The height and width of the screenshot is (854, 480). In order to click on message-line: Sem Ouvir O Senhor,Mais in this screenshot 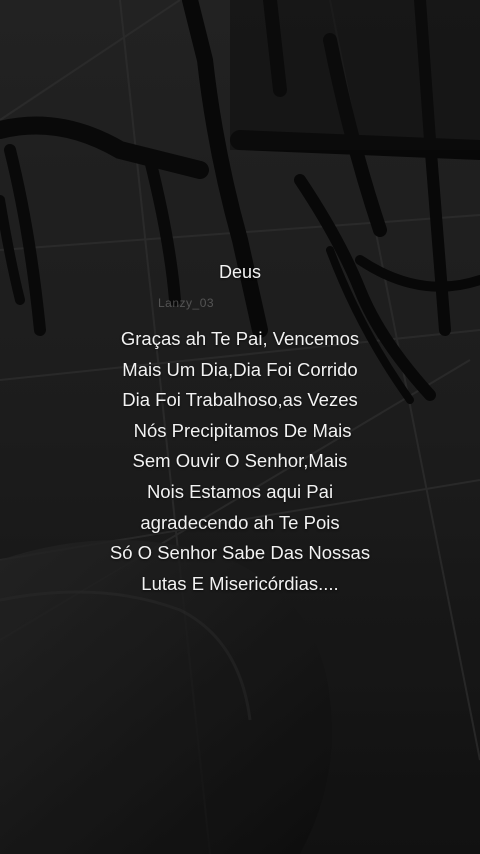, I will do `click(240, 461)`.